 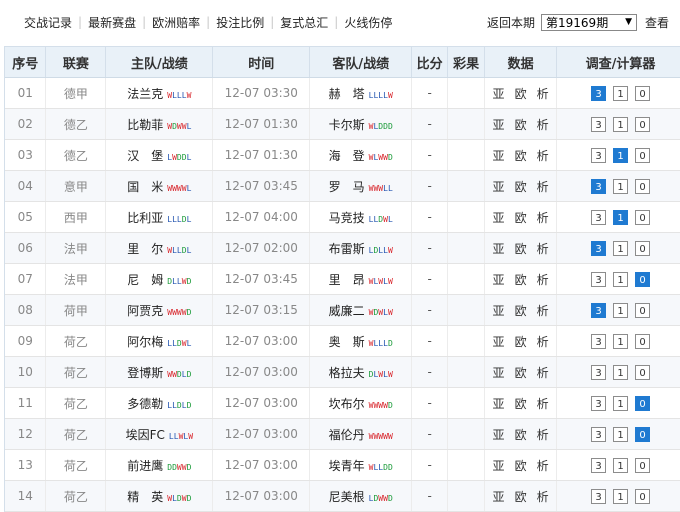 I want to click on away-team-name: 格拉夫, so click(x=347, y=373).